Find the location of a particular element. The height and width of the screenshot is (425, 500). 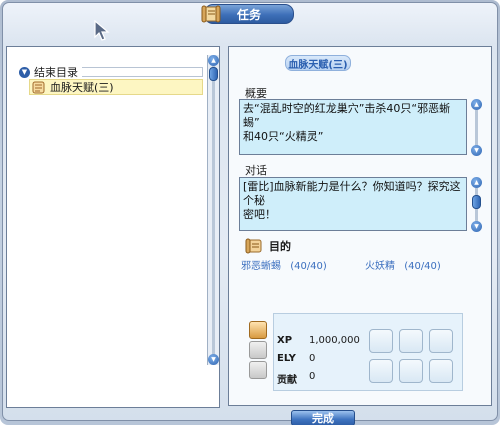

goal-scroll-icon is located at coordinates (253, 246).